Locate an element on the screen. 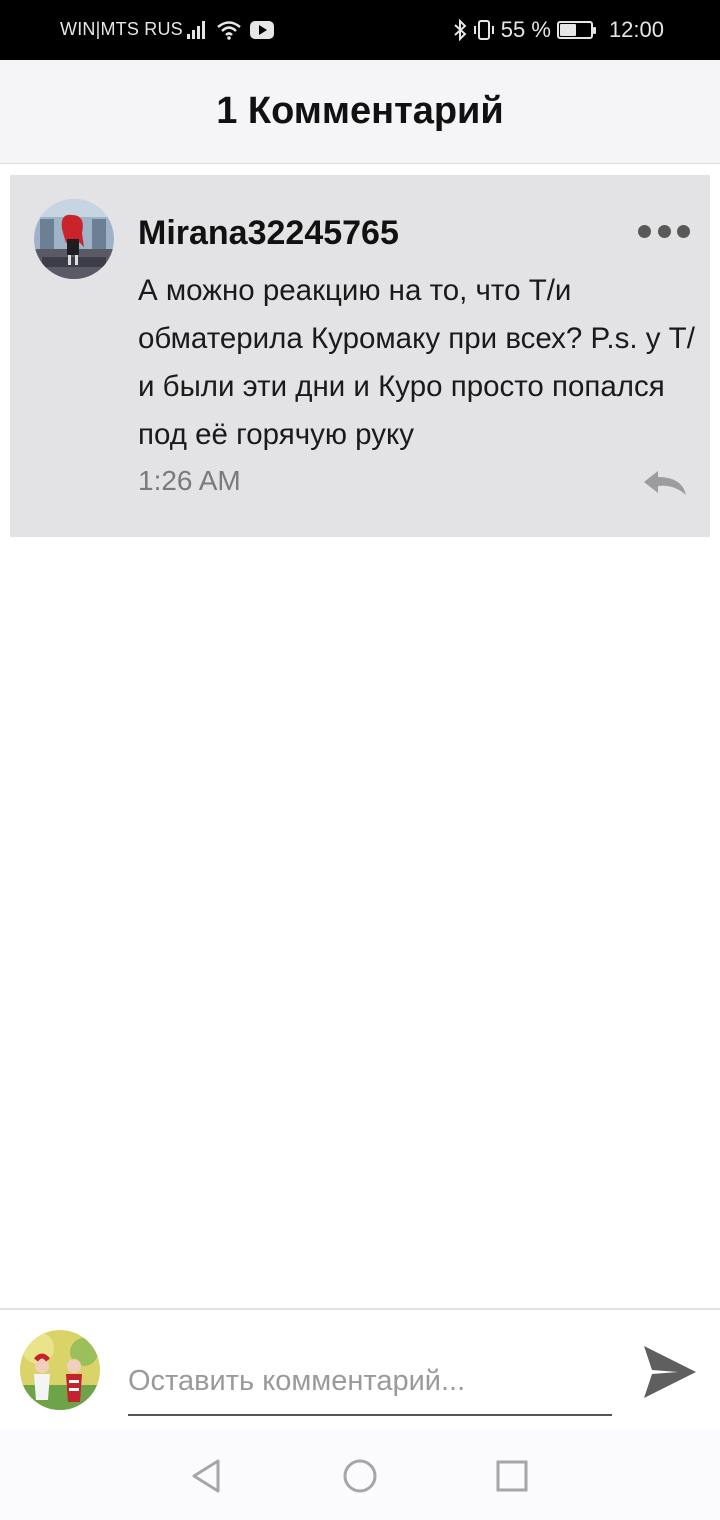 Image resolution: width=720 pixels, height=1520 pixels. carrier-name: WIN|MTS RUS is located at coordinates (121, 29).